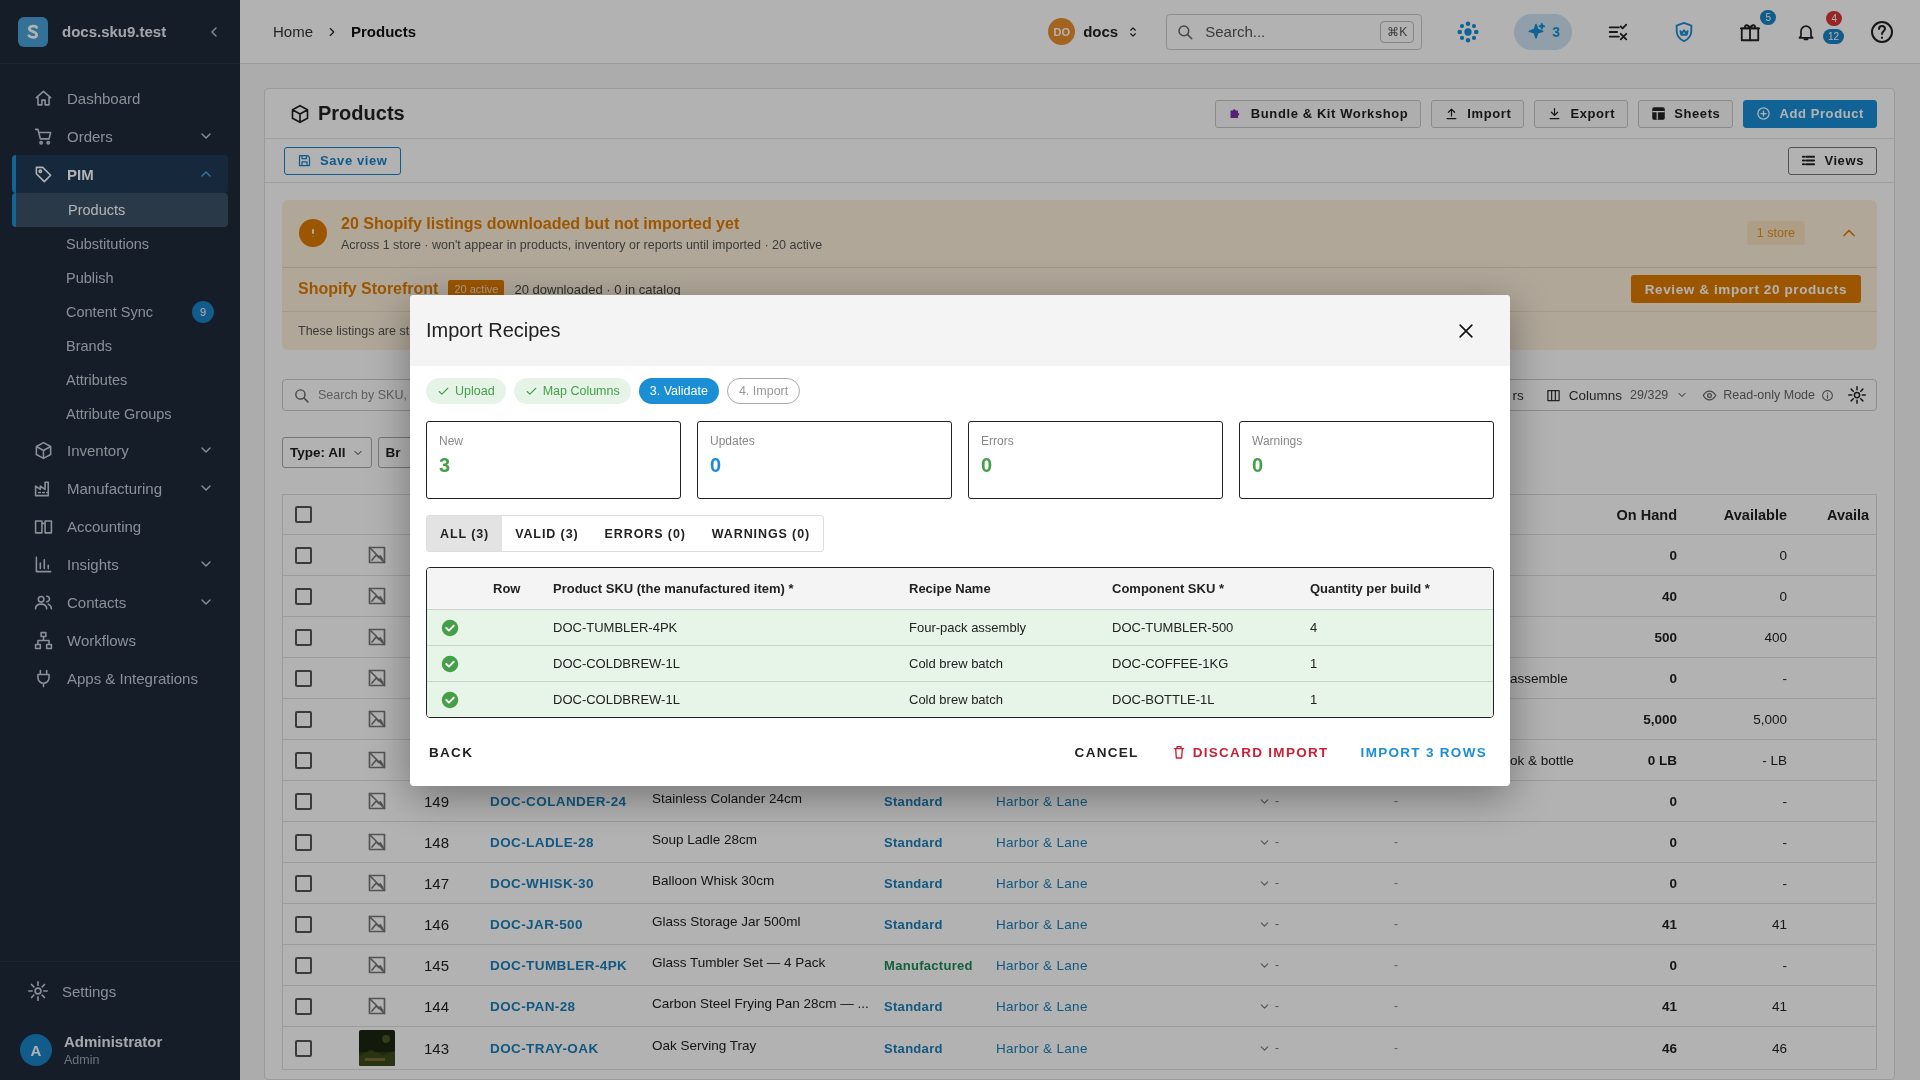 Image resolution: width=1920 pixels, height=1080 pixels. I want to click on views-button: Views, so click(1832, 160).